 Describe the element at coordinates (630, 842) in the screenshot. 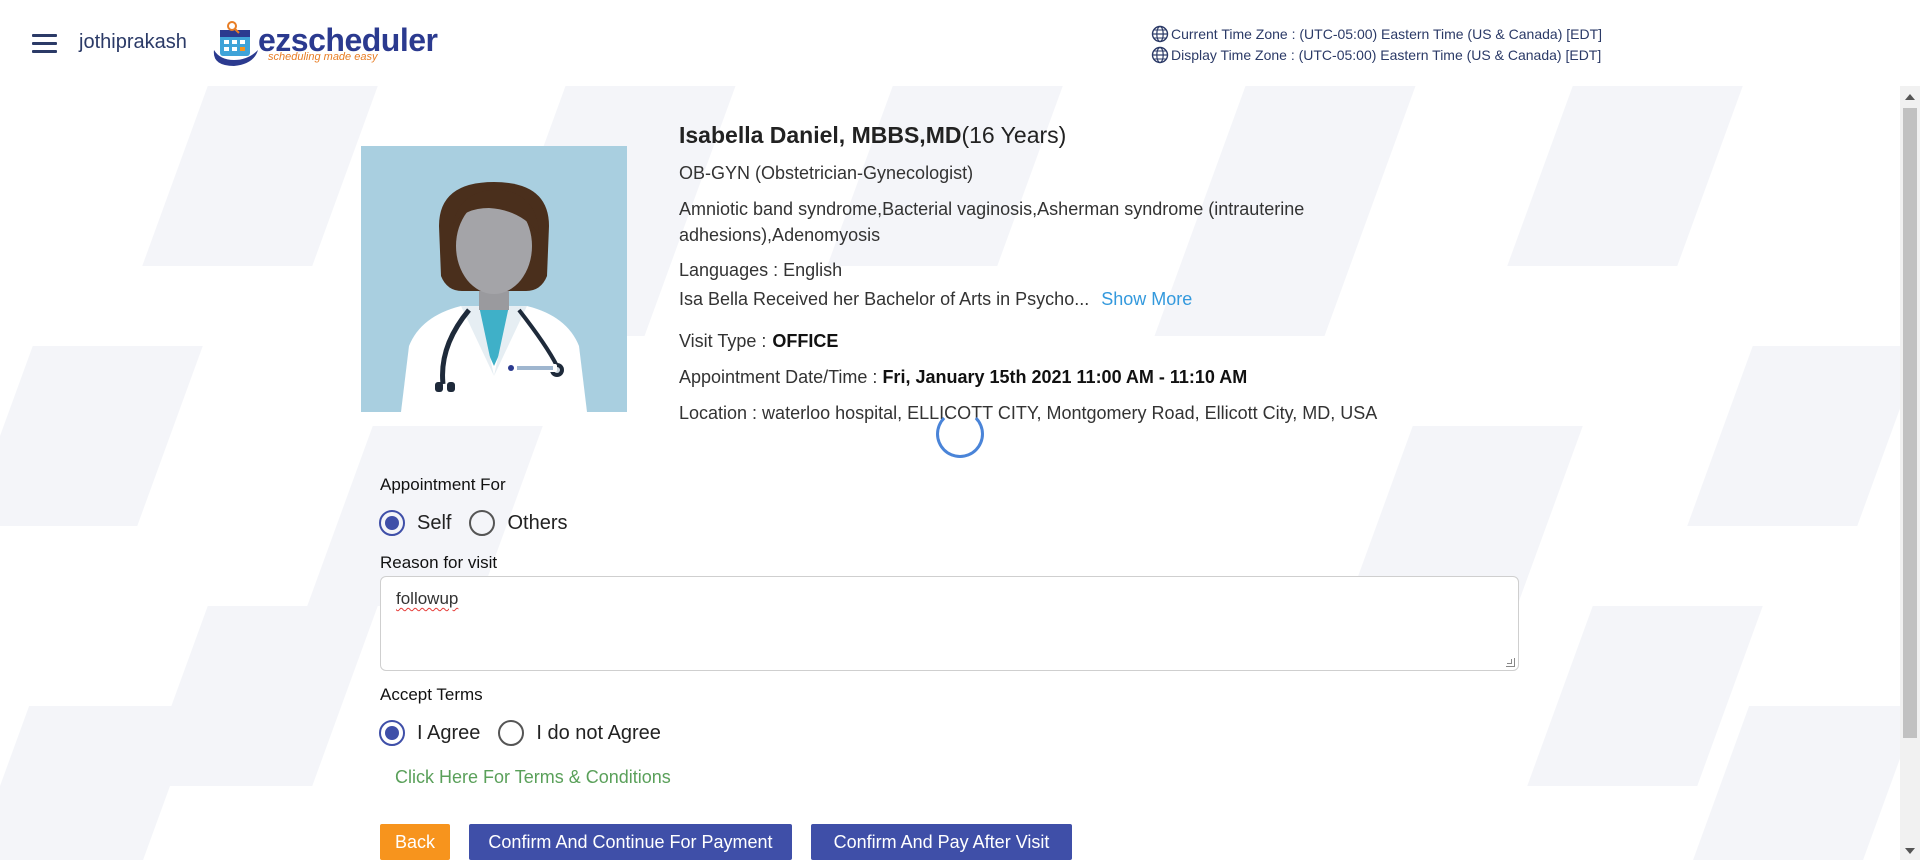

I see `confirm-continue-payment-button: Confirm And Continue For Payment` at that location.